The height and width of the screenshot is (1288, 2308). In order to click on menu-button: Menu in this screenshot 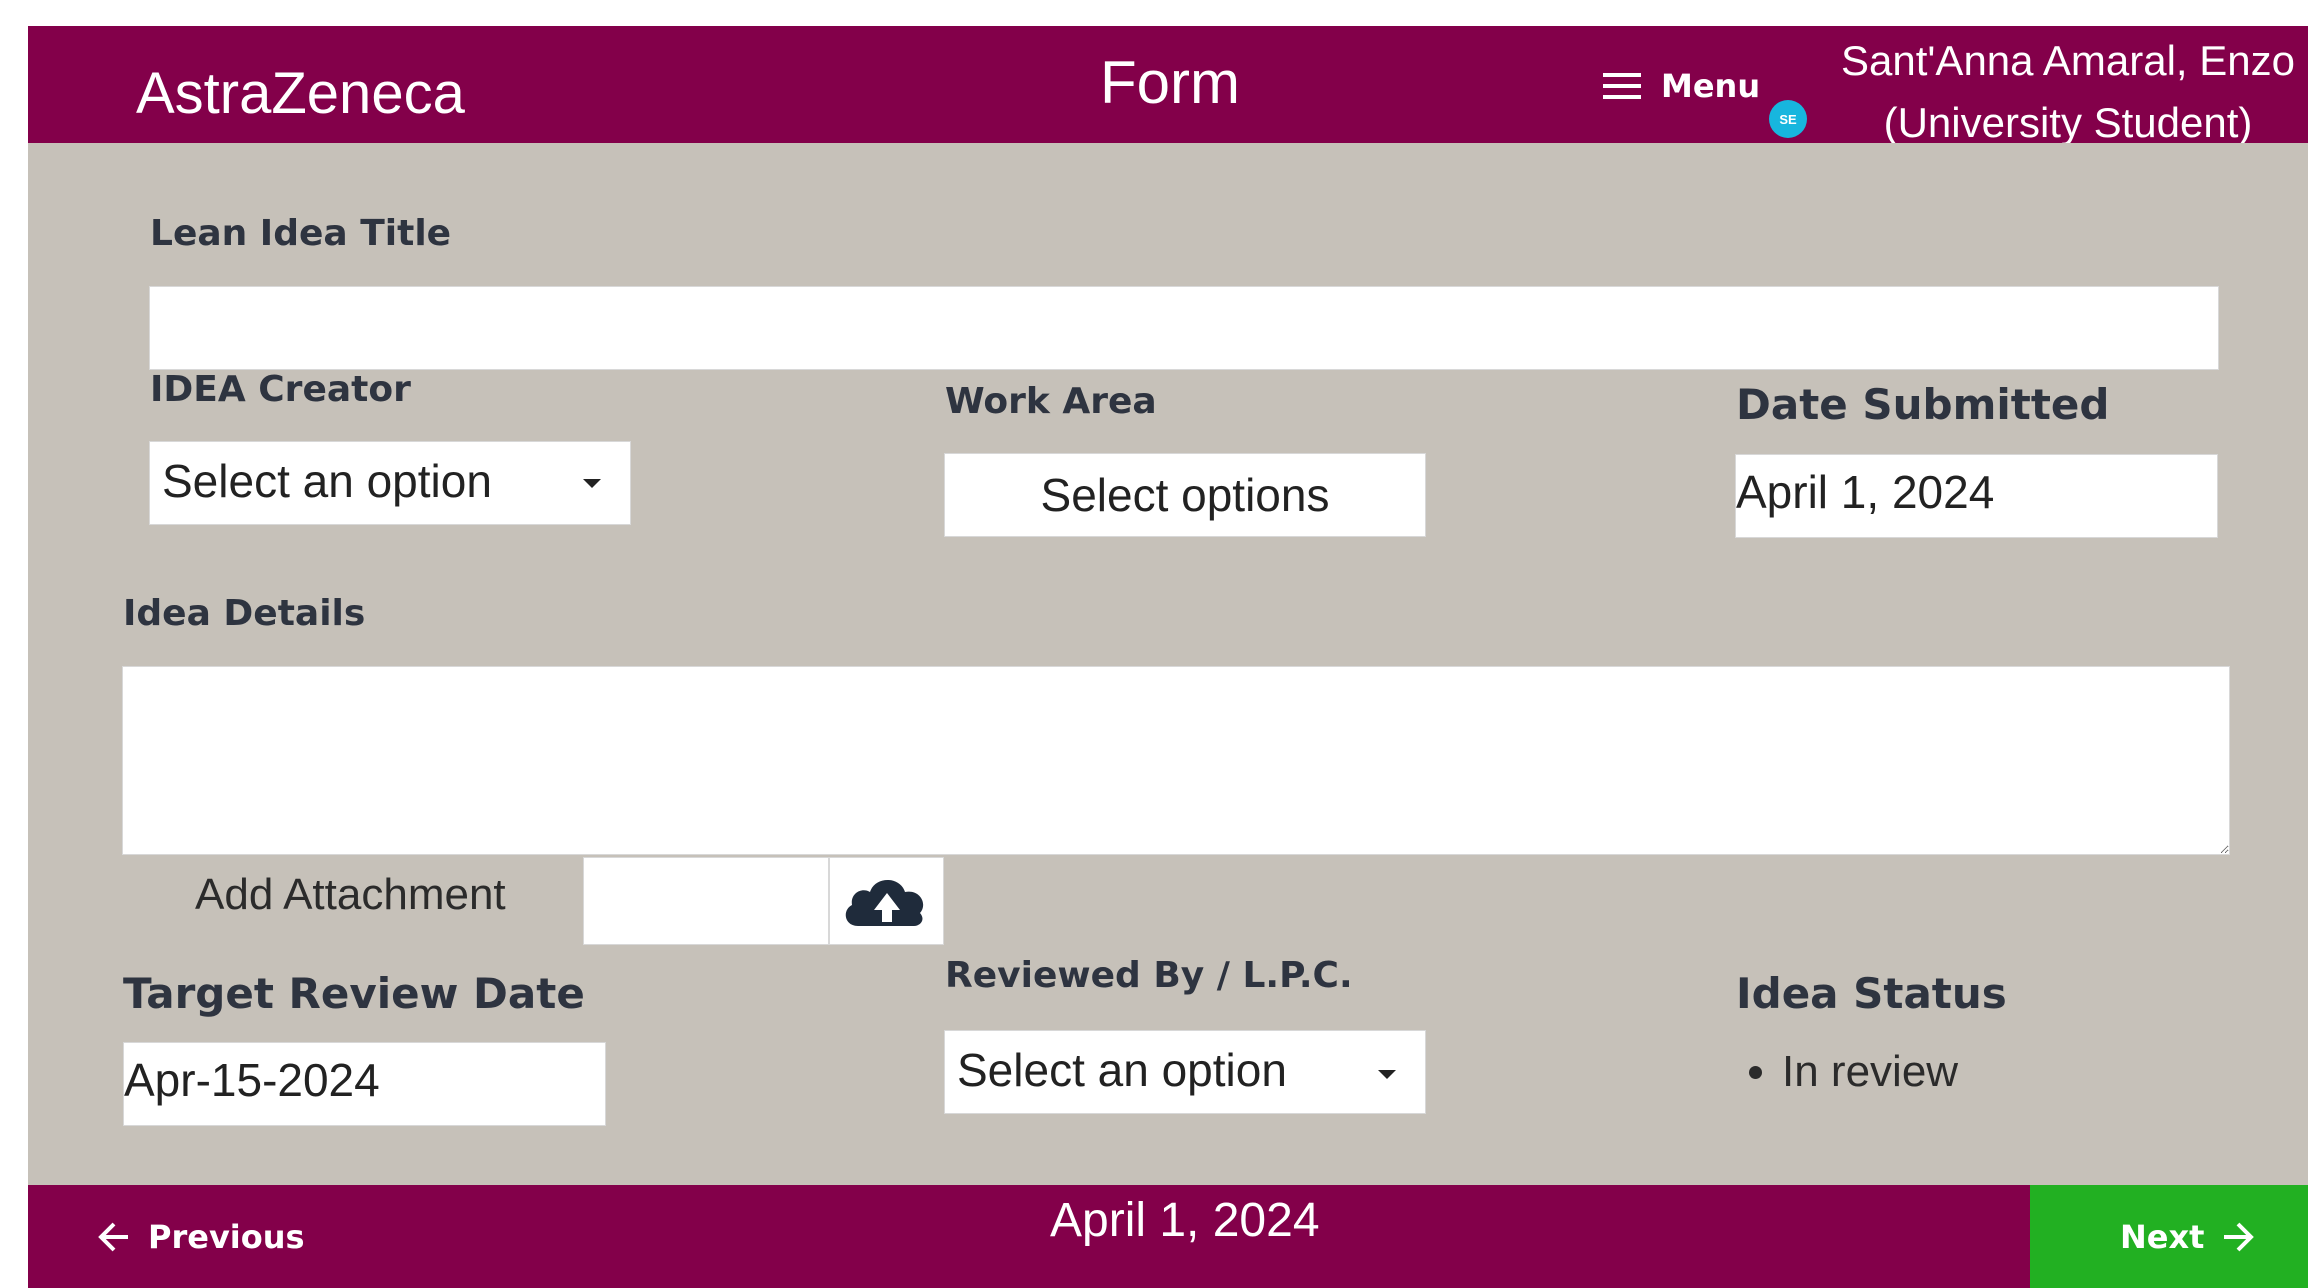, I will do `click(1681, 86)`.